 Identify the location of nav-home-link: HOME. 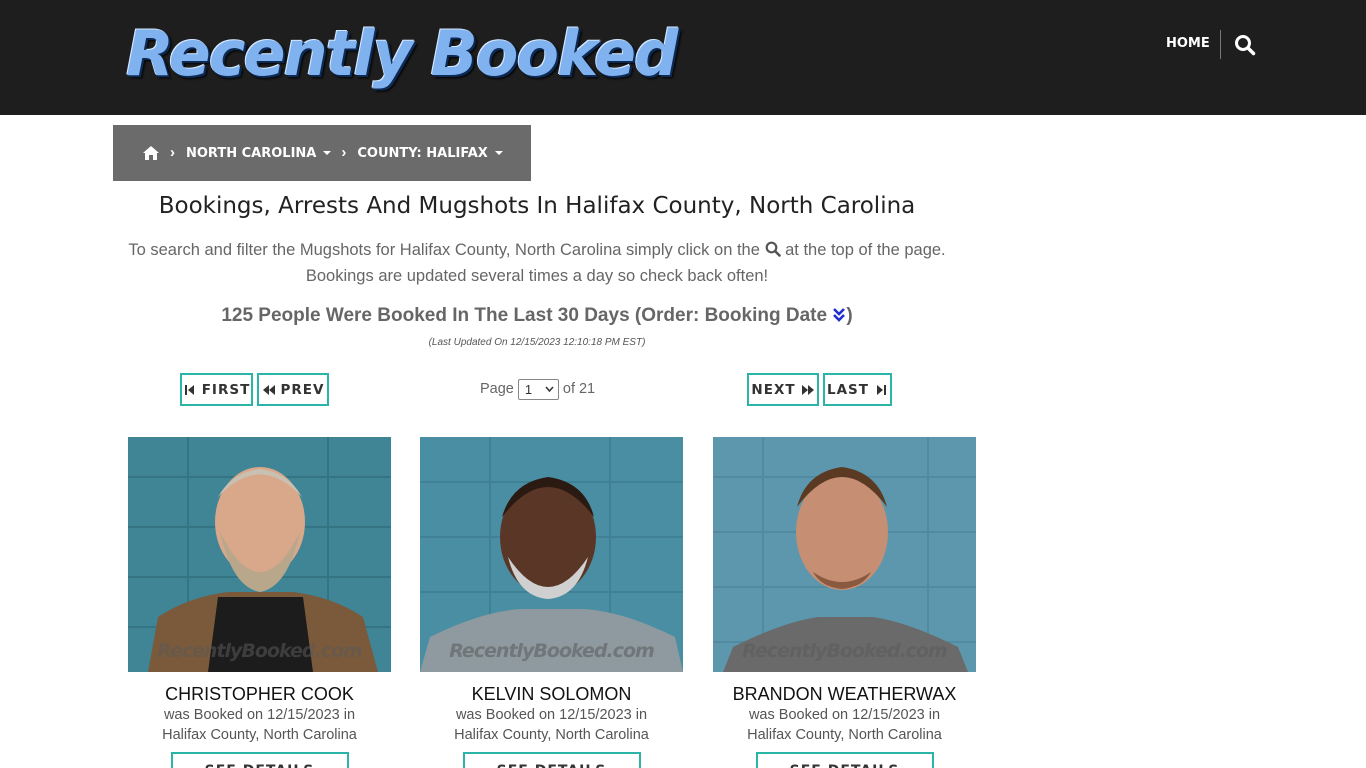
(1188, 44).